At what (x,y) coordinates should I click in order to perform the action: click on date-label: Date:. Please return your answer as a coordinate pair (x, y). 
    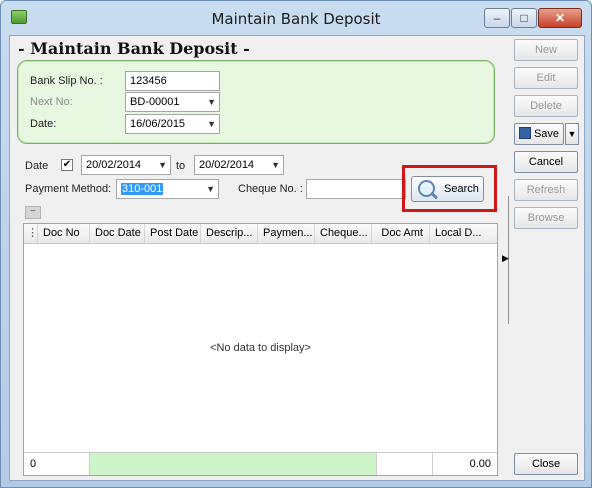
    Looking at the image, I should click on (43, 124).